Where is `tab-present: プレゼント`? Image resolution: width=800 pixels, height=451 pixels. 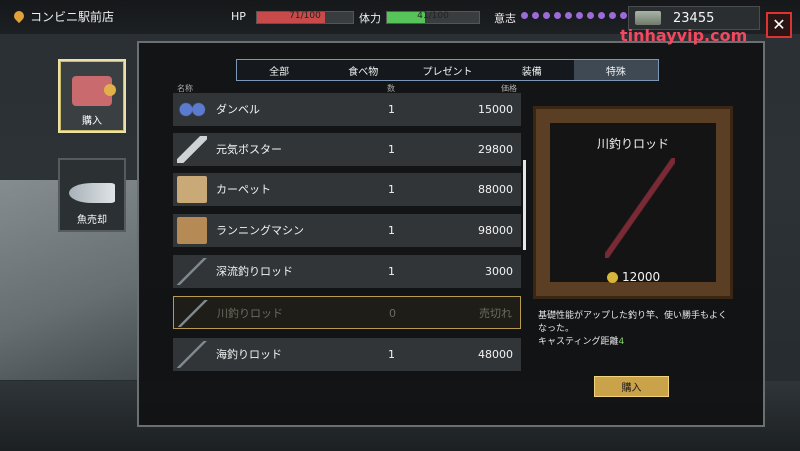
tab-present: プレゼント is located at coordinates (447, 70).